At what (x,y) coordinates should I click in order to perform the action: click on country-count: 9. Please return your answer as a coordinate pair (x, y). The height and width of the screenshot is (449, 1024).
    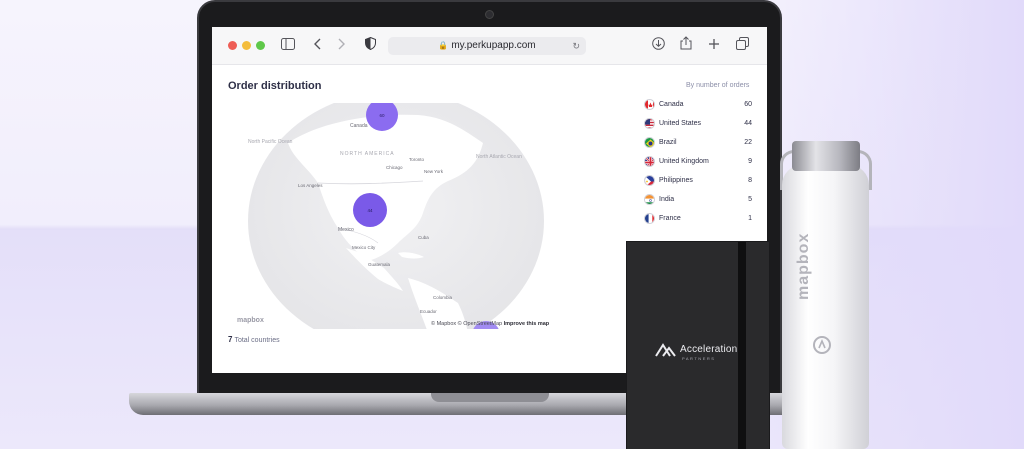
    Looking at the image, I should click on (750, 161).